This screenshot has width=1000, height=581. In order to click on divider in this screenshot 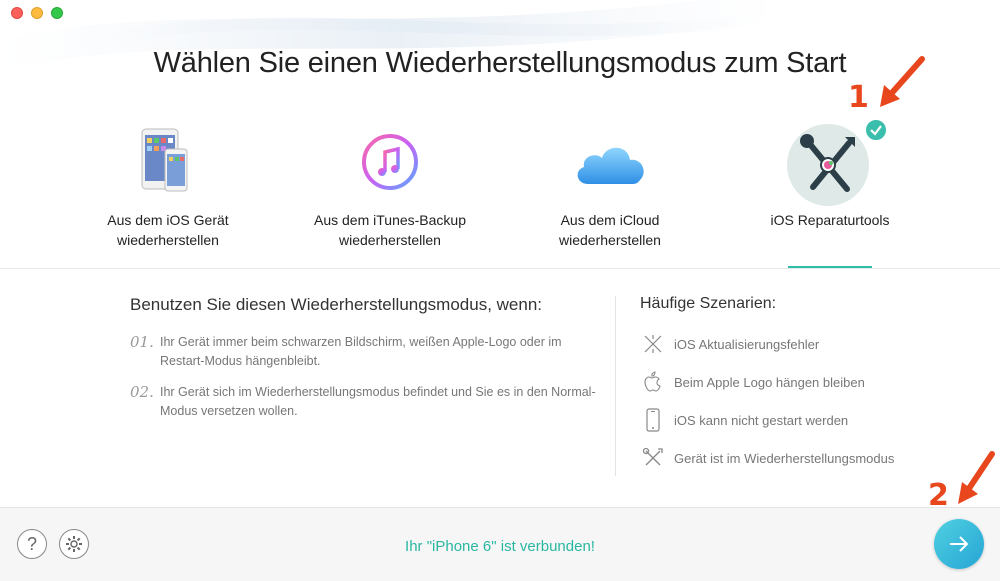, I will do `click(500, 268)`.